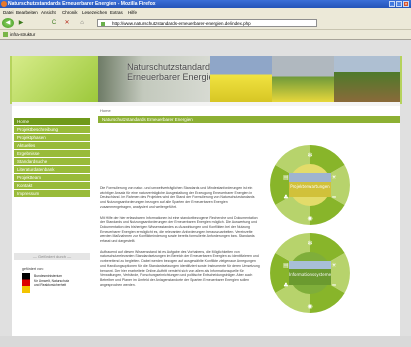 The height and width of the screenshot is (347, 411). What do you see at coordinates (33, 269) in the screenshot?
I see `funded-by-label: gefördert von:` at bounding box center [33, 269].